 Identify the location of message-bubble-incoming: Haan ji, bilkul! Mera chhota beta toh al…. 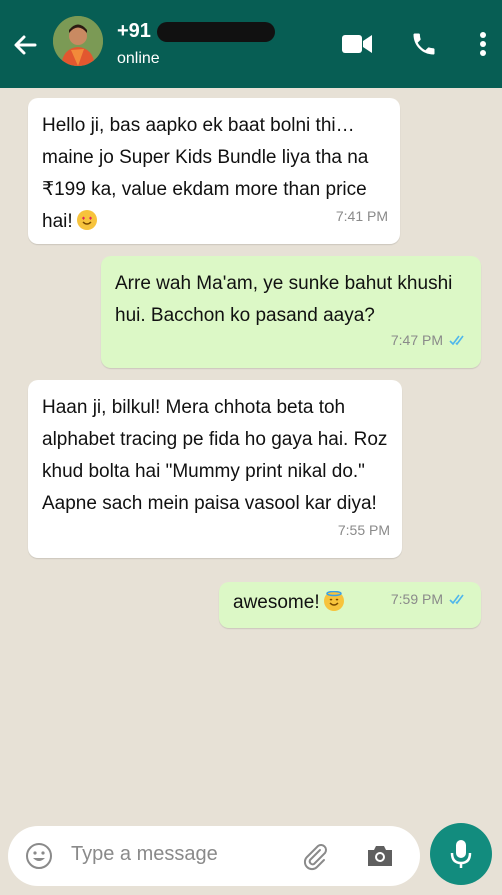
(215, 469).